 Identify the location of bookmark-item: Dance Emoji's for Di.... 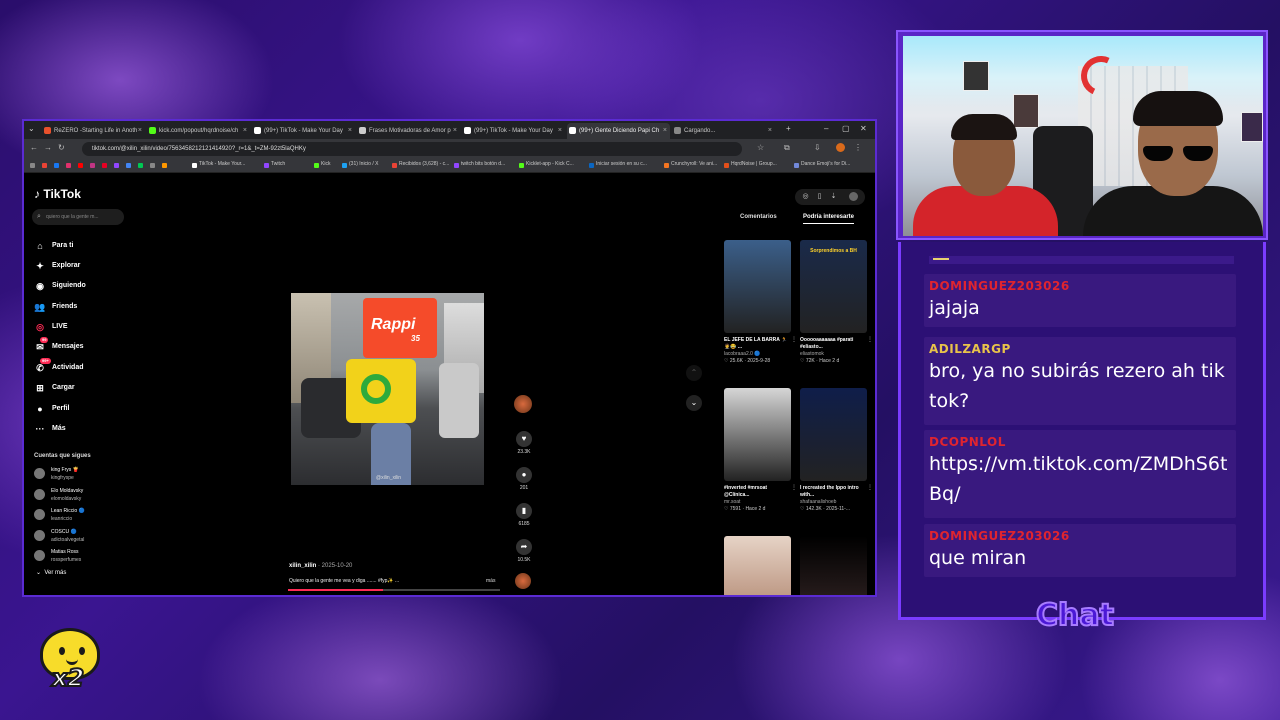
(822, 164).